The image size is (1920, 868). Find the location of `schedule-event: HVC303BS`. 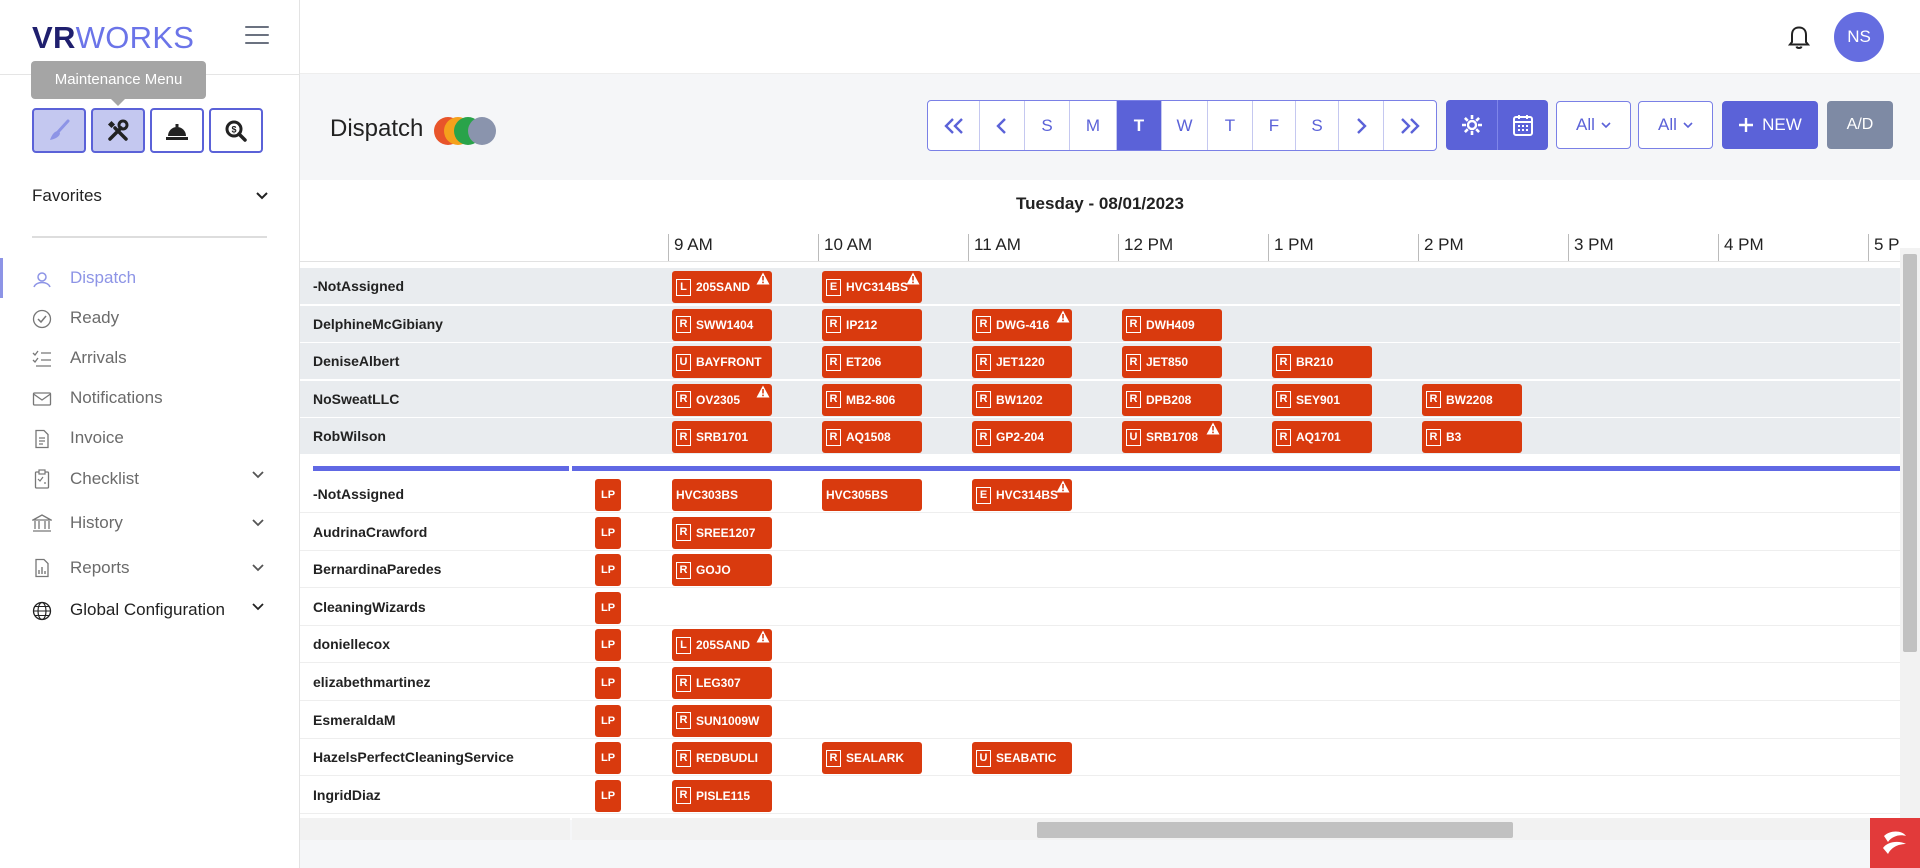

schedule-event: HVC303BS is located at coordinates (722, 495).